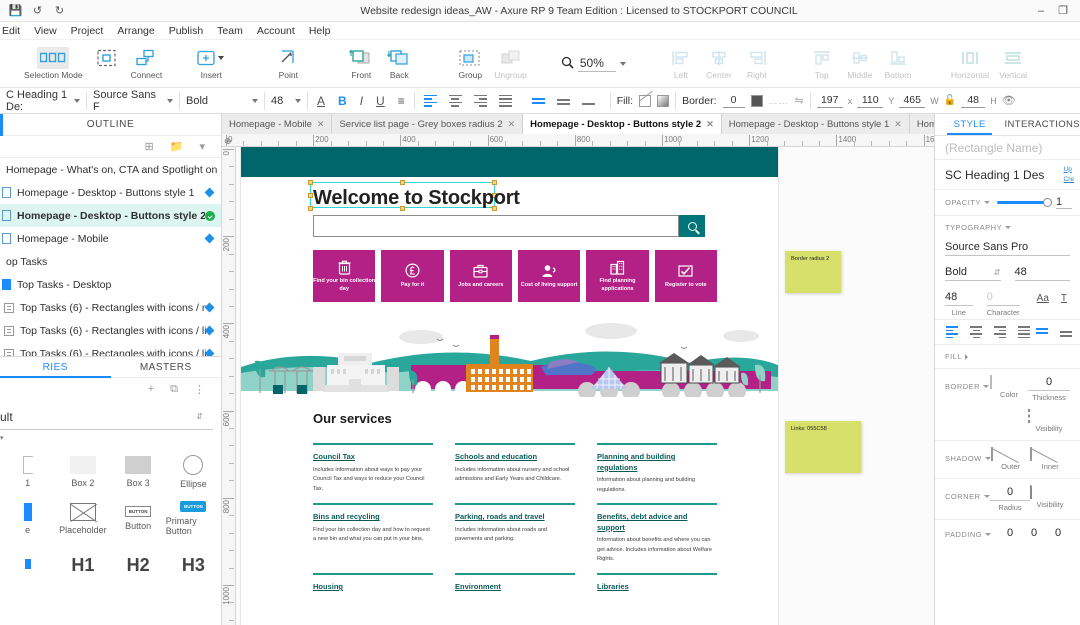 The width and height of the screenshot is (1080, 625). Describe the element at coordinates (829, 101) in the screenshot. I see `position-x-input: 197` at that location.